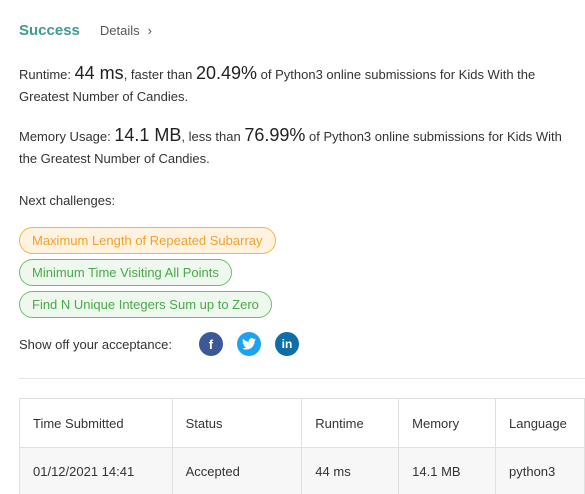 This screenshot has width=585, height=494. Describe the element at coordinates (145, 304) in the screenshot. I see `challenge-link-easy: Find N Unique Integers Sum up to Zero` at that location.